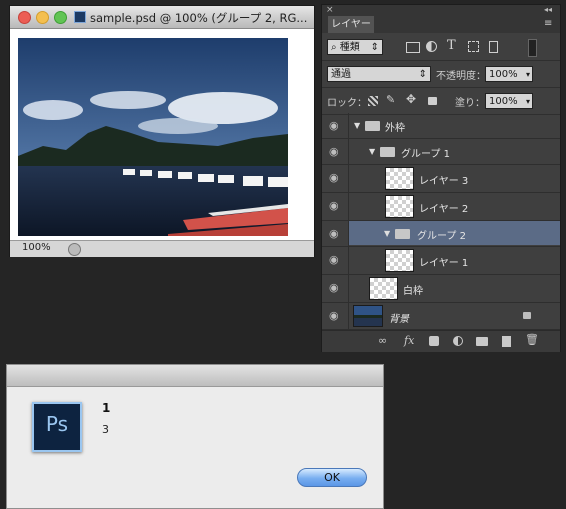 This screenshot has width=566, height=509. Describe the element at coordinates (441, 341) in the screenshot. I see `panel-footer: ∞ fx 🗑` at that location.